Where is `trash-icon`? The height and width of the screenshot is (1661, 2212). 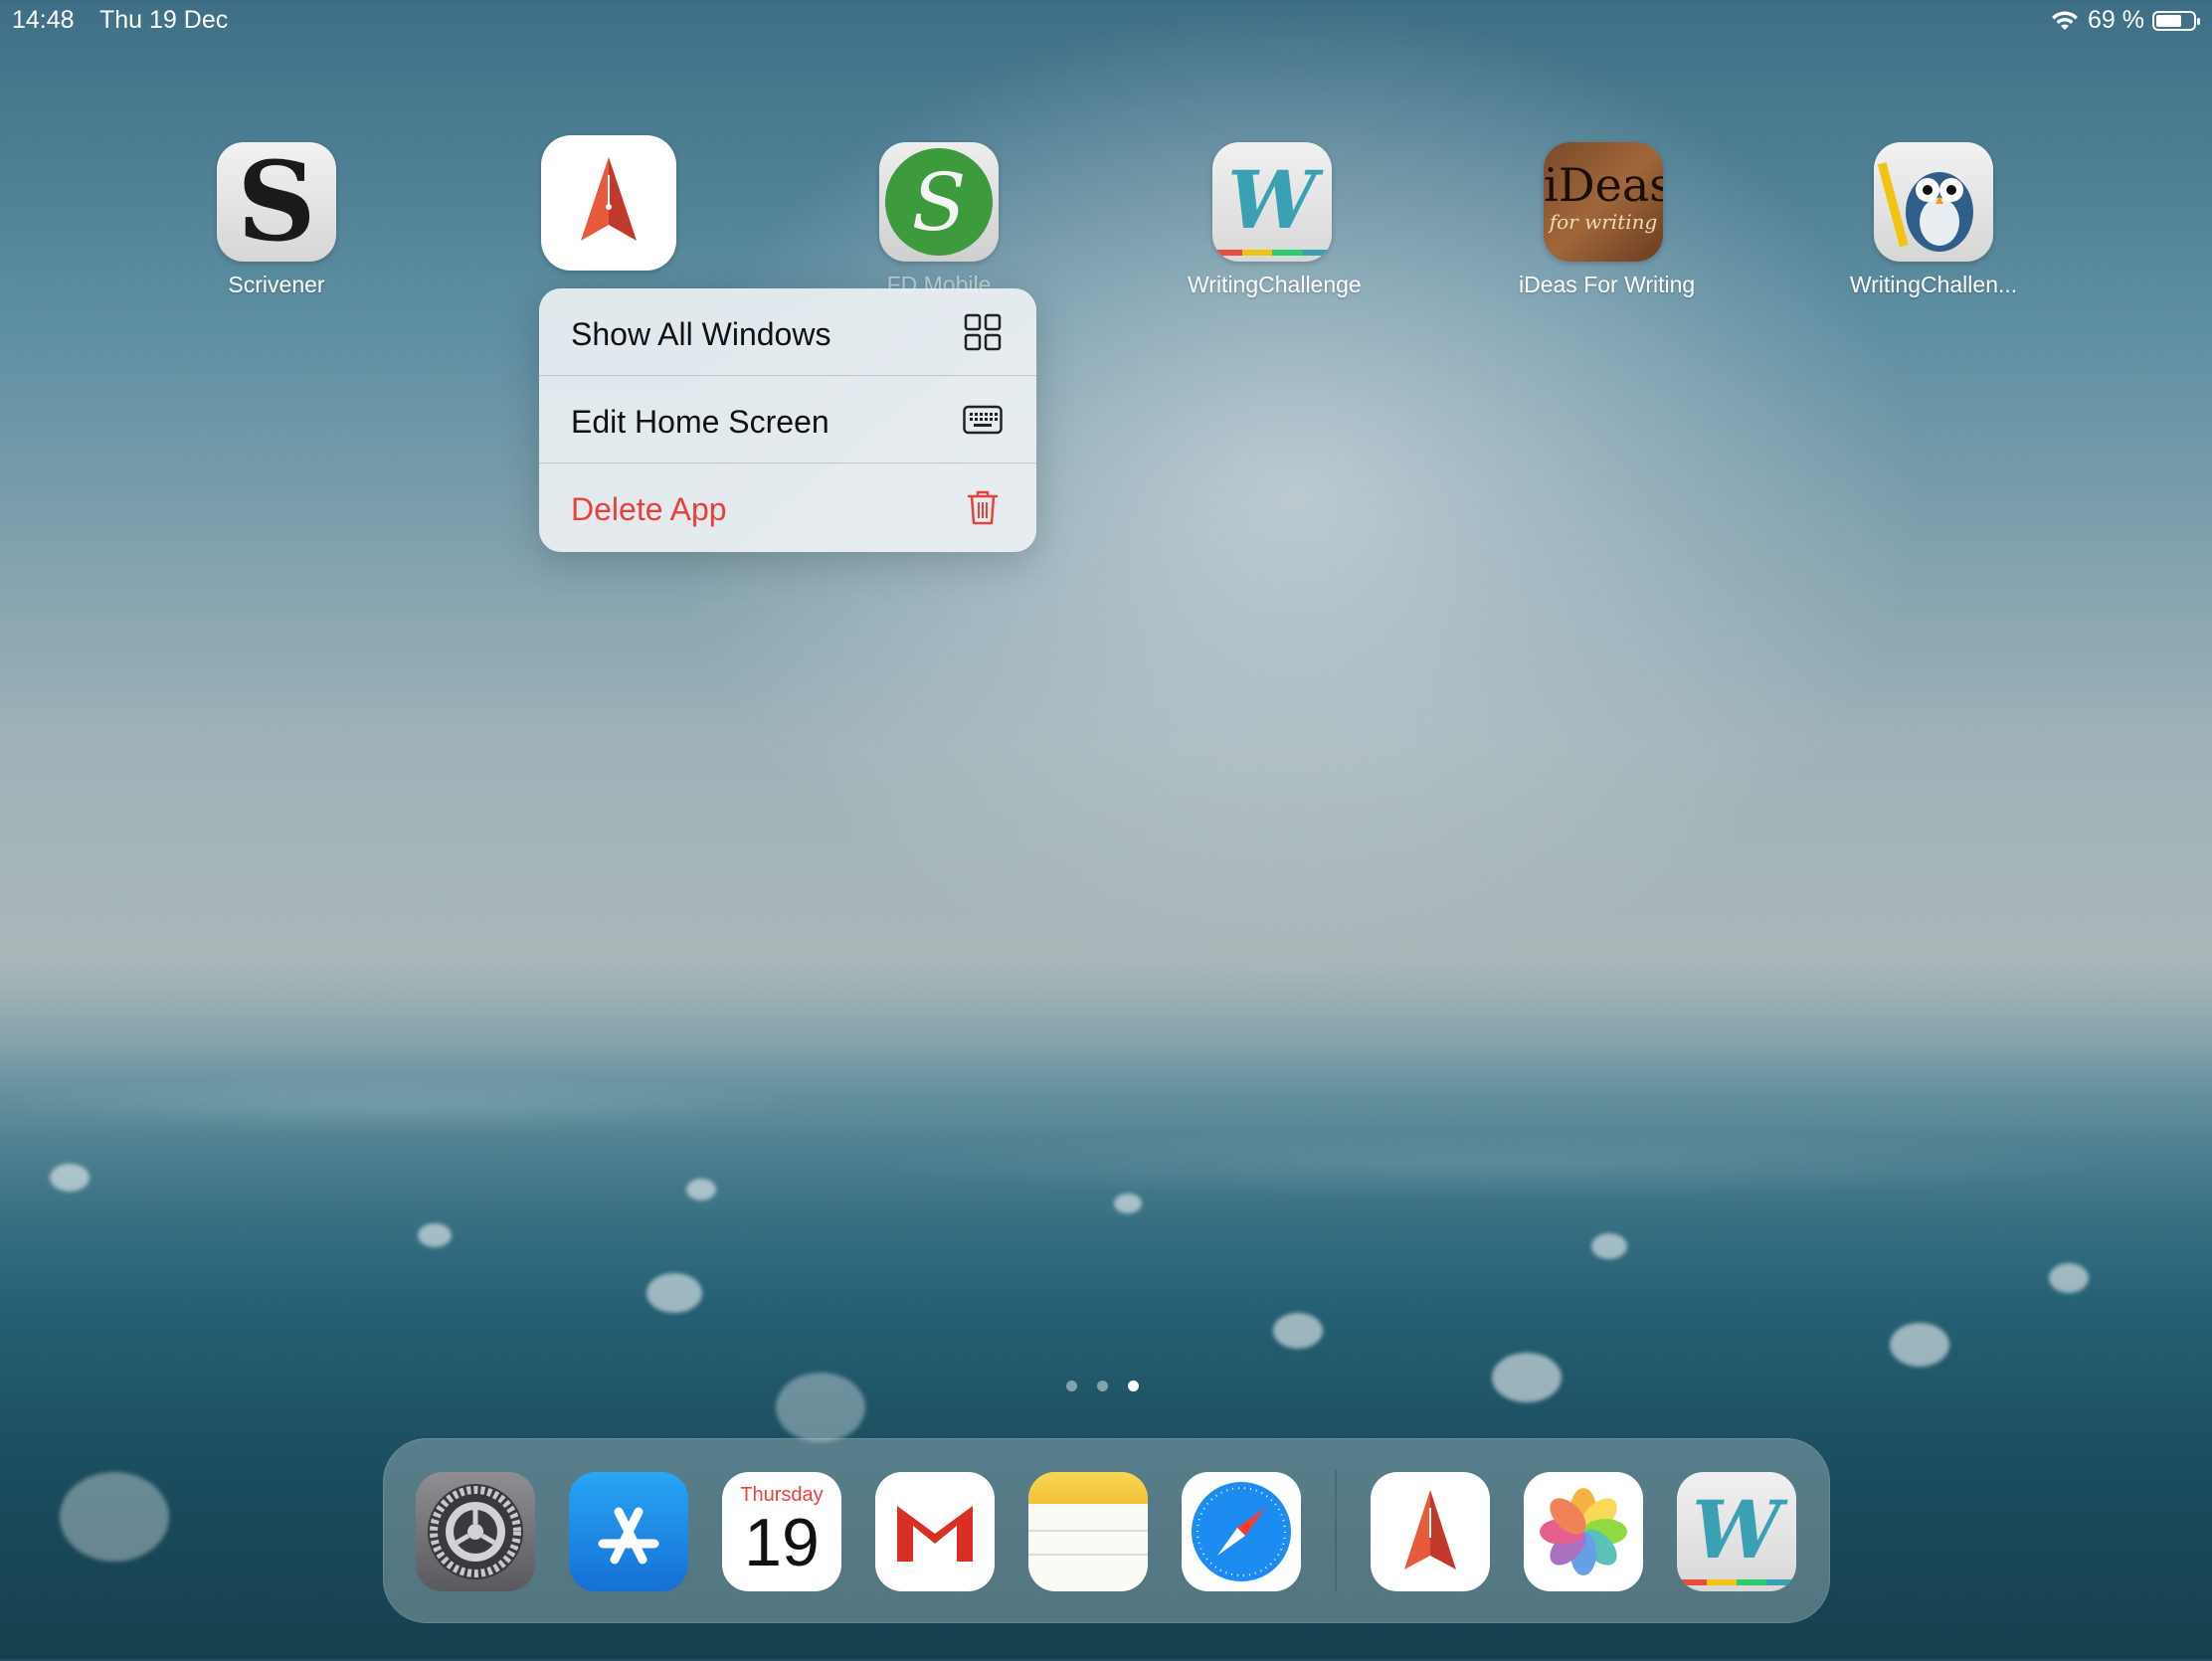
trash-icon is located at coordinates (983, 508).